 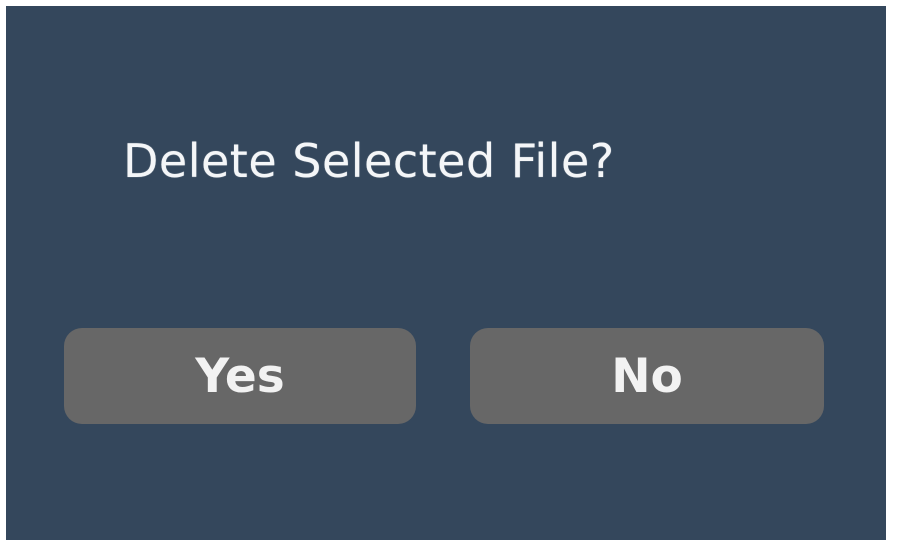 What do you see at coordinates (369, 161) in the screenshot?
I see `dialog-title: Delete Selected File?` at bounding box center [369, 161].